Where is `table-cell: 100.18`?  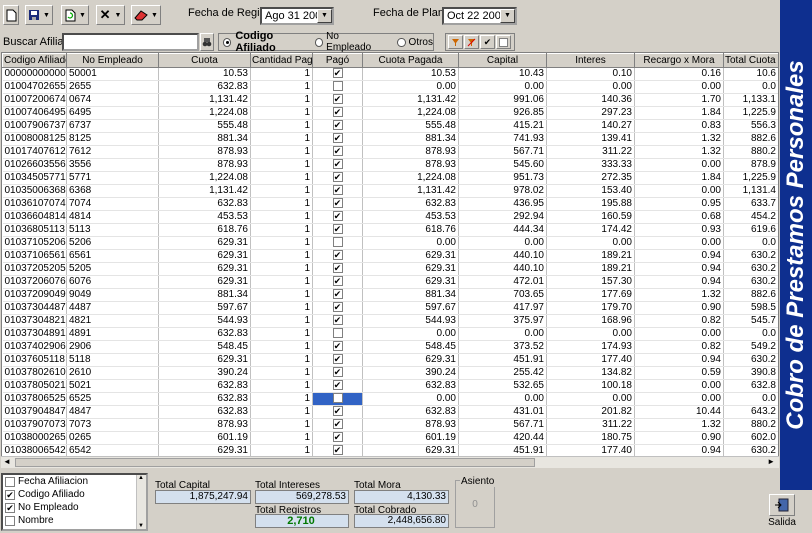 table-cell: 100.18 is located at coordinates (590, 386).